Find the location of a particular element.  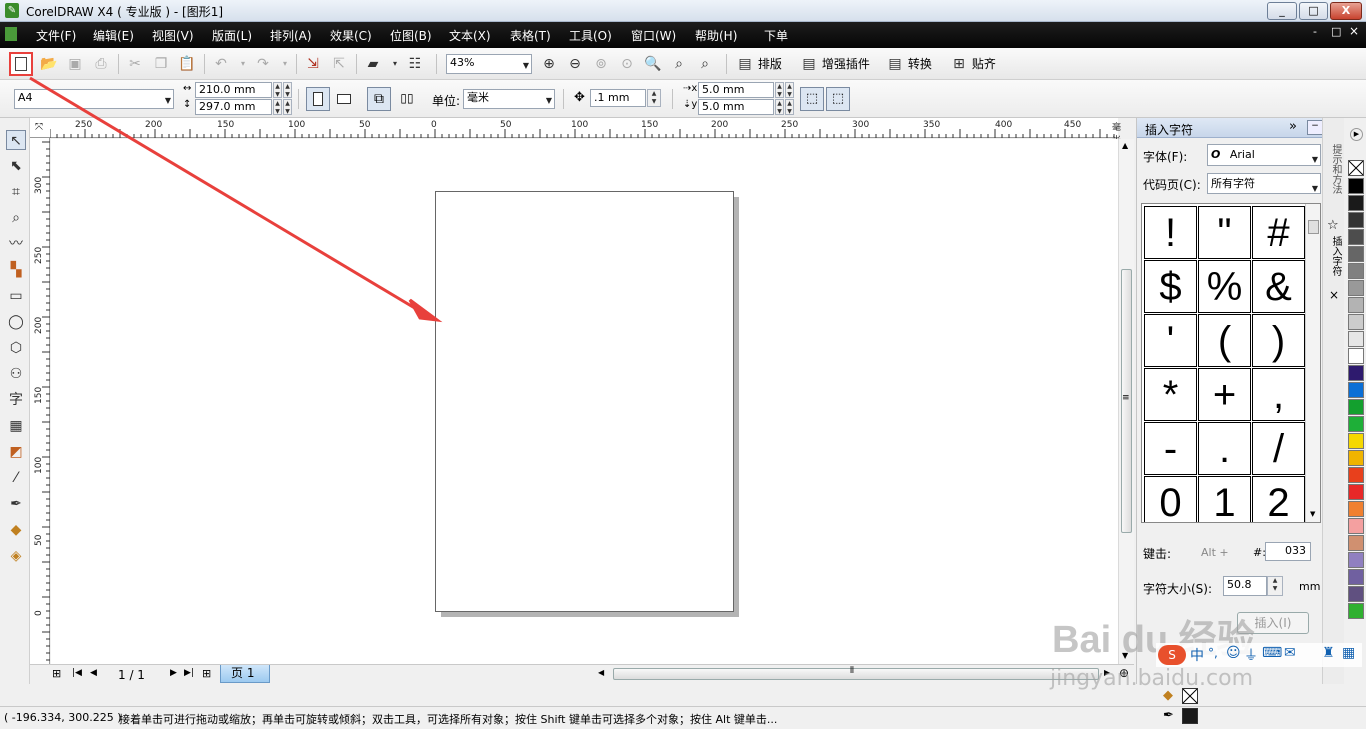

ime-mode-icon: 中 is located at coordinates (1197, 655).